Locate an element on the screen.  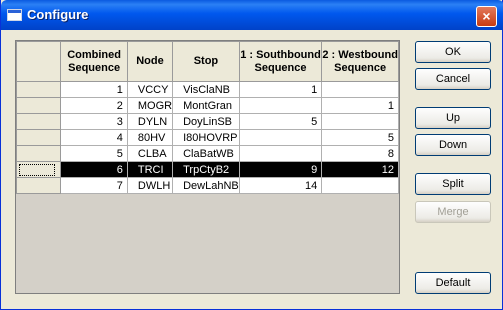
column-header-southbound-sequence: 1 : Southbound Sequence is located at coordinates (280, 61).